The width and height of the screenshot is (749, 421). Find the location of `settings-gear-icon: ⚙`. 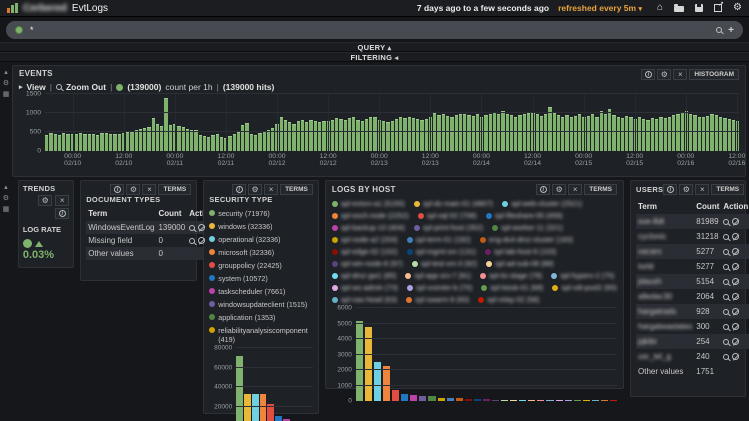

settings-gear-icon: ⚙ is located at coordinates (737, 8).